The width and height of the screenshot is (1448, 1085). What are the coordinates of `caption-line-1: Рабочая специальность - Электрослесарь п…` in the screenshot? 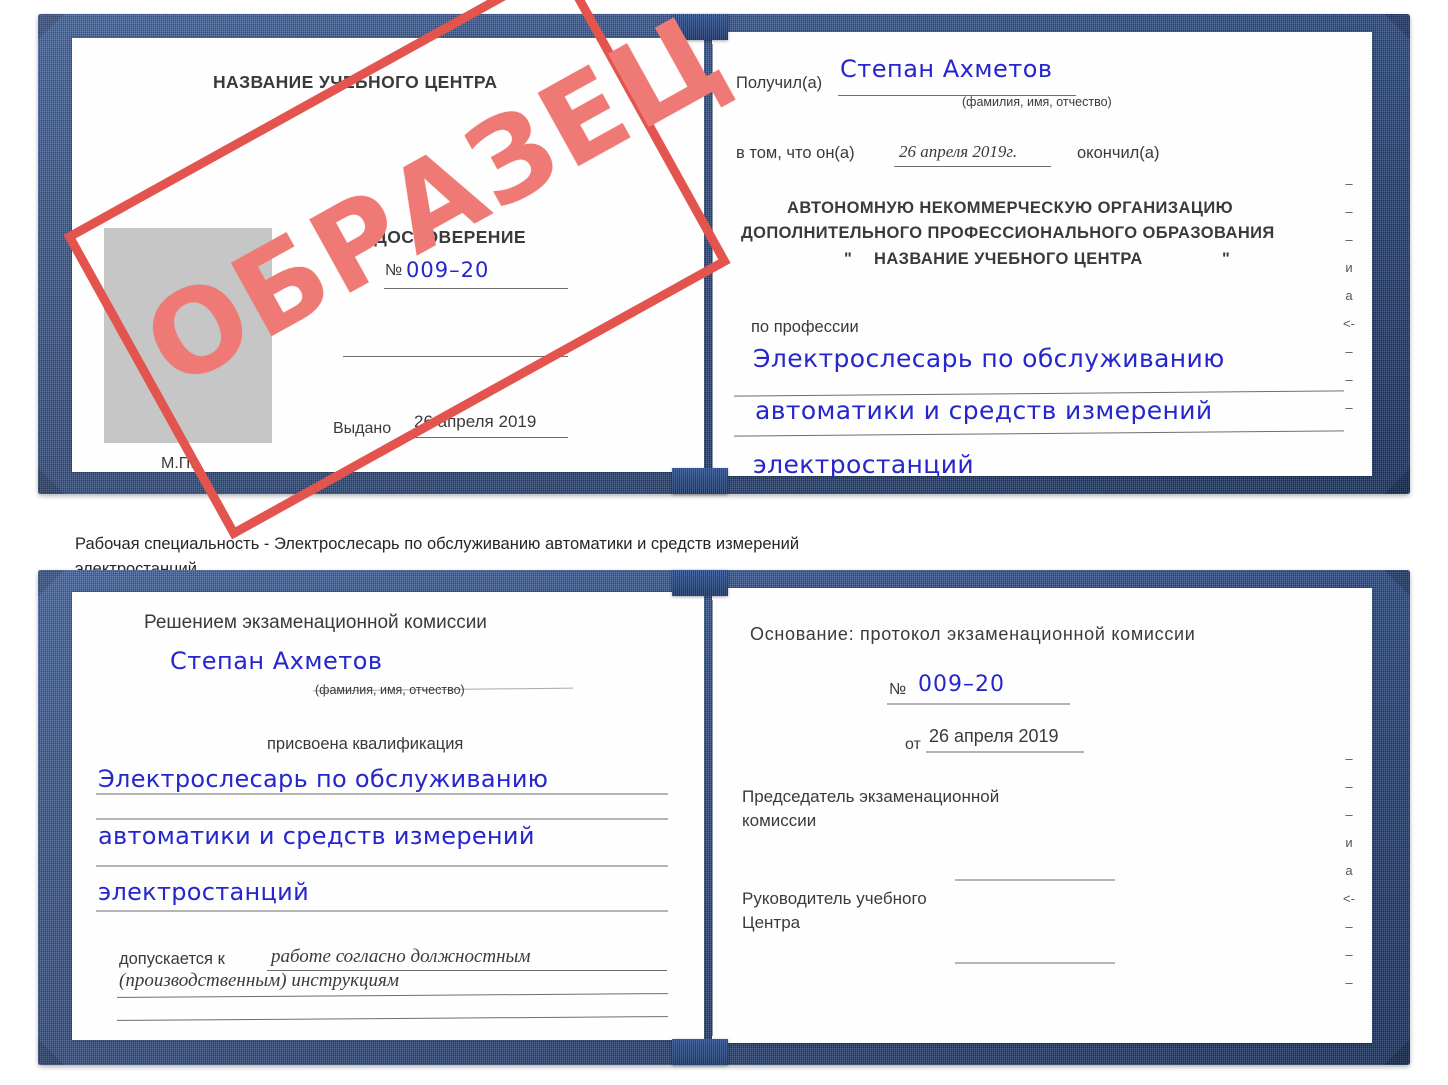 It's located at (437, 544).